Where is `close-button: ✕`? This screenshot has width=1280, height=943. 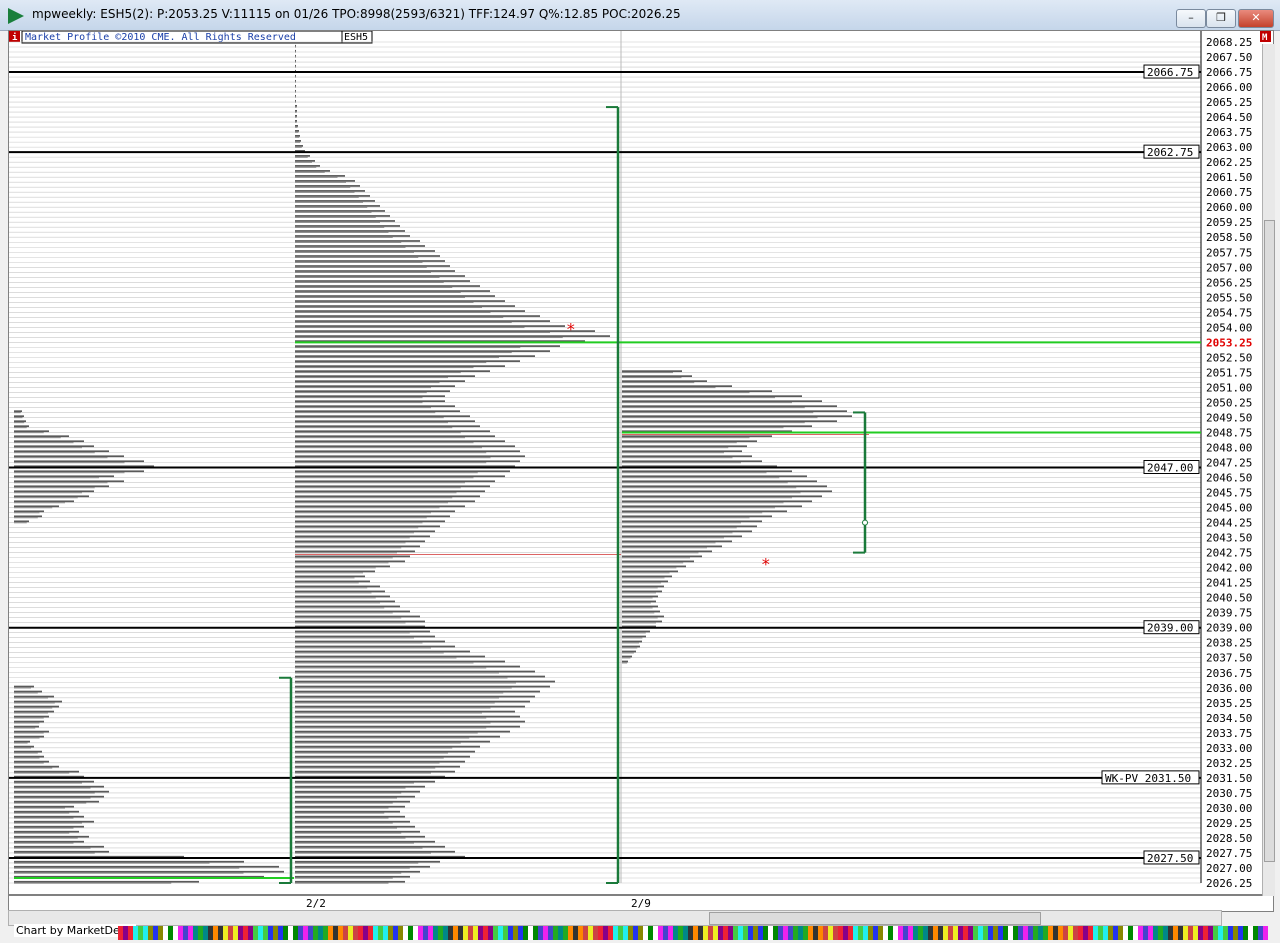
close-button: ✕ is located at coordinates (1256, 18).